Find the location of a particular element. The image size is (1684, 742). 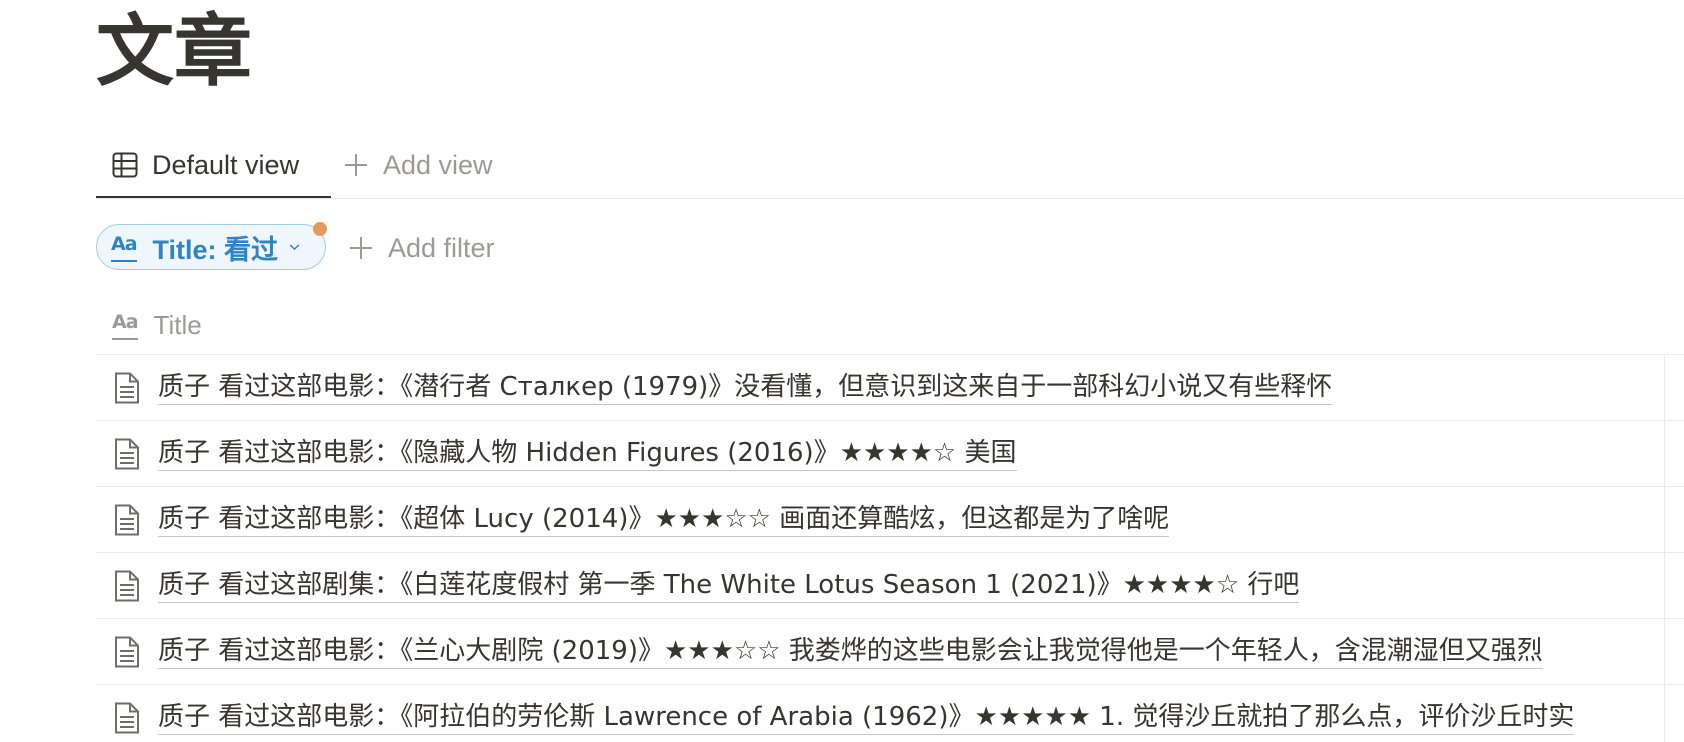

table-header: Aa Title is located at coordinates (890, 325).